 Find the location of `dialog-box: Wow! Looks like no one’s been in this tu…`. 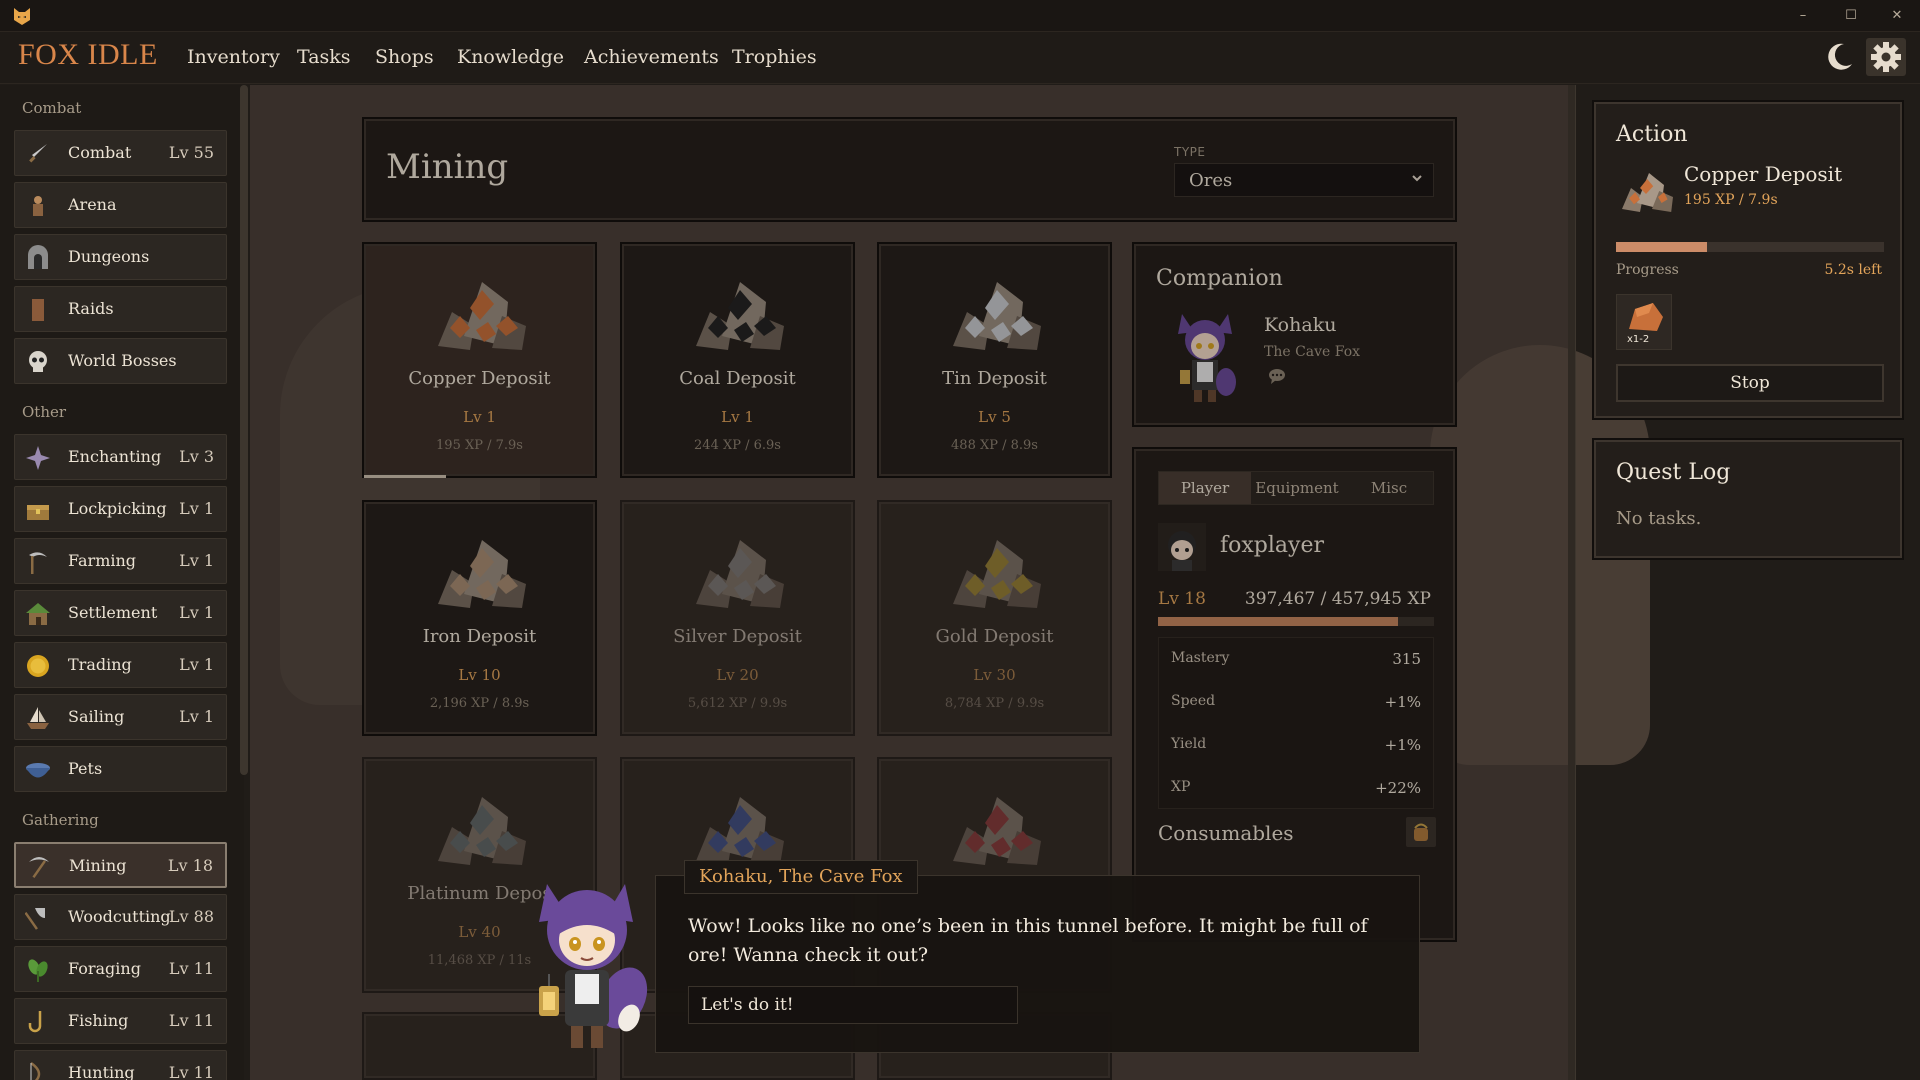

dialog-box: Wow! Looks like no one’s been in this tu… is located at coordinates (1037, 964).